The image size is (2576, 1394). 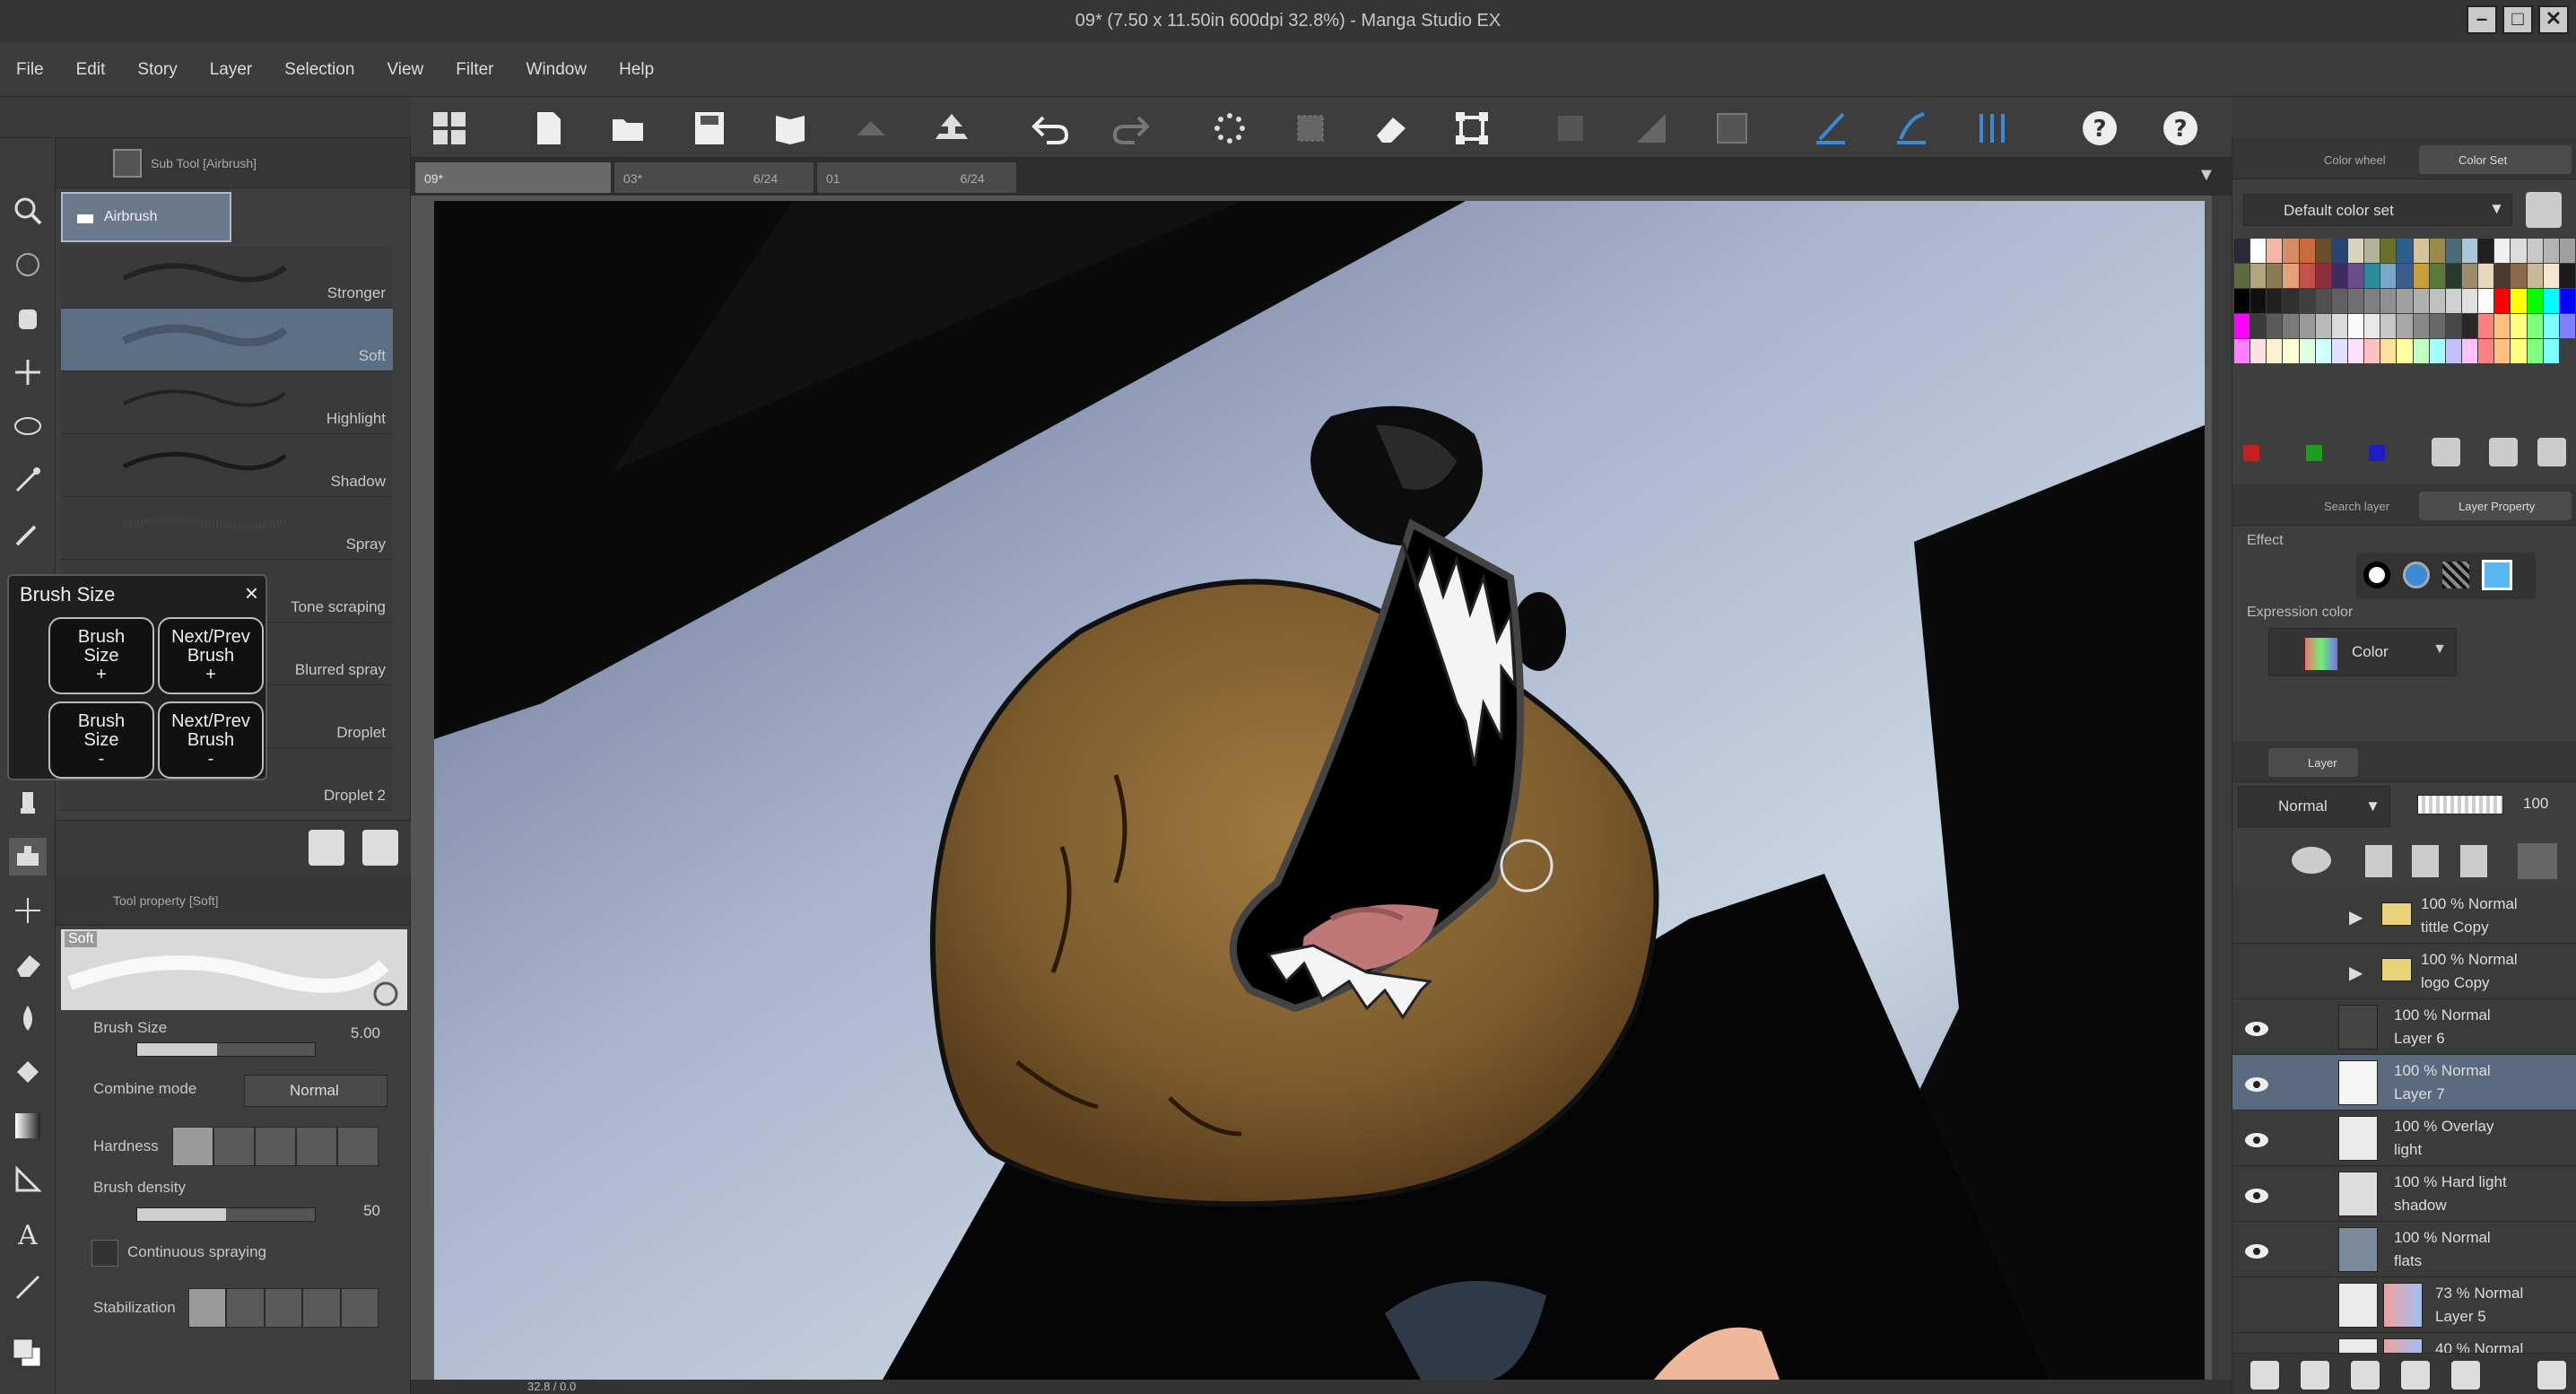 What do you see at coordinates (2314, 453) in the screenshot?
I see `color-green-swatch` at bounding box center [2314, 453].